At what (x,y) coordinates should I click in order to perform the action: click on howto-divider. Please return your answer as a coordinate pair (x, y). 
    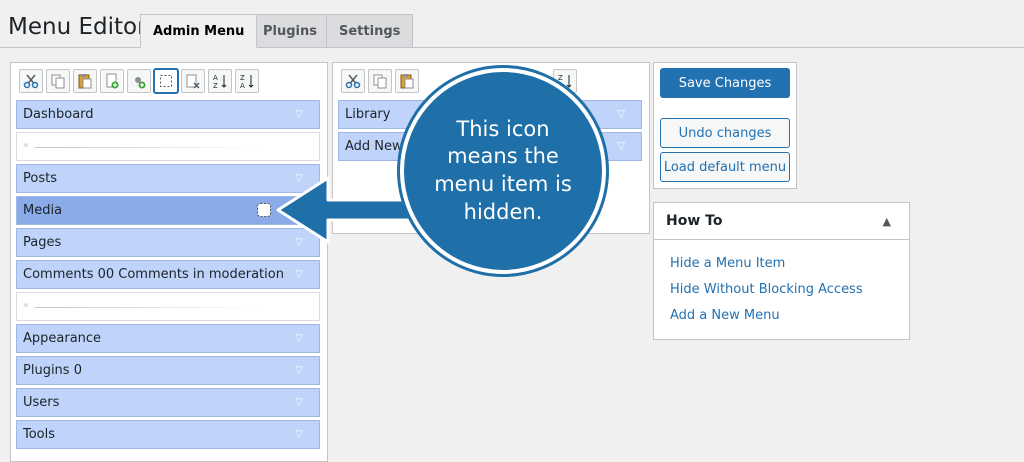
    Looking at the image, I should click on (781, 239).